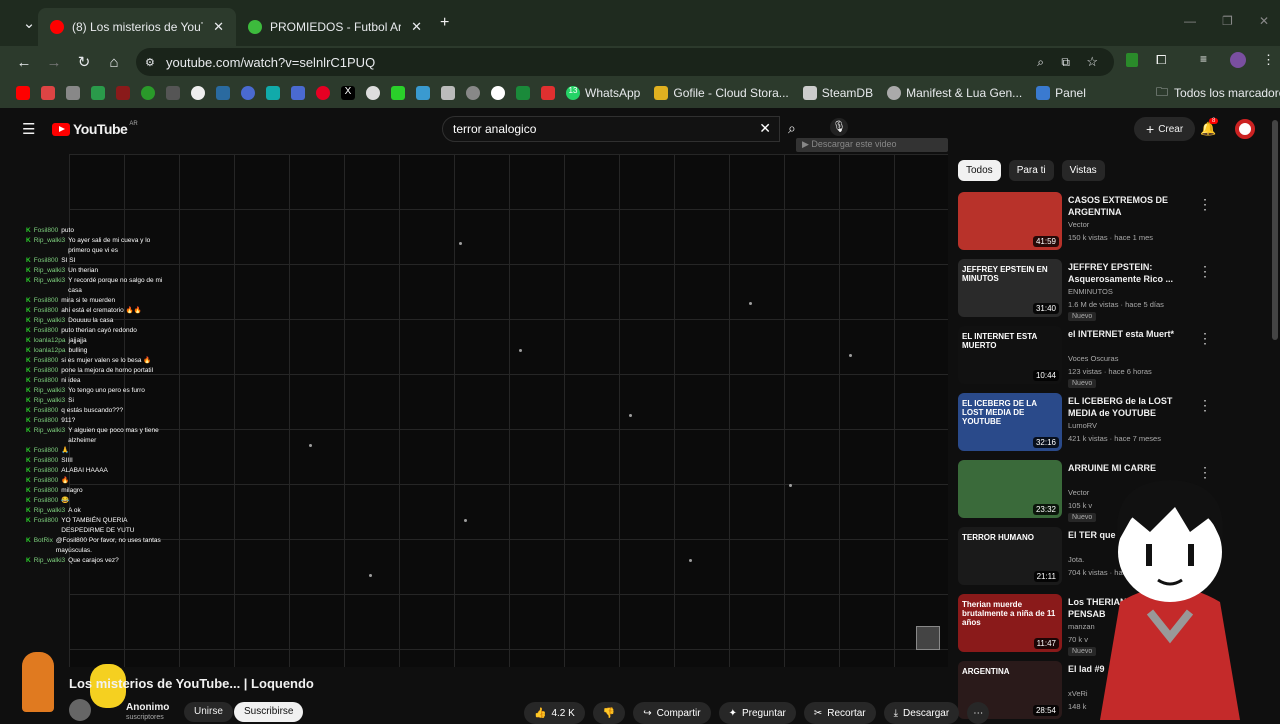  Describe the element at coordinates (757, 713) in the screenshot. I see `ask-button: ✦ Preguntar` at that location.